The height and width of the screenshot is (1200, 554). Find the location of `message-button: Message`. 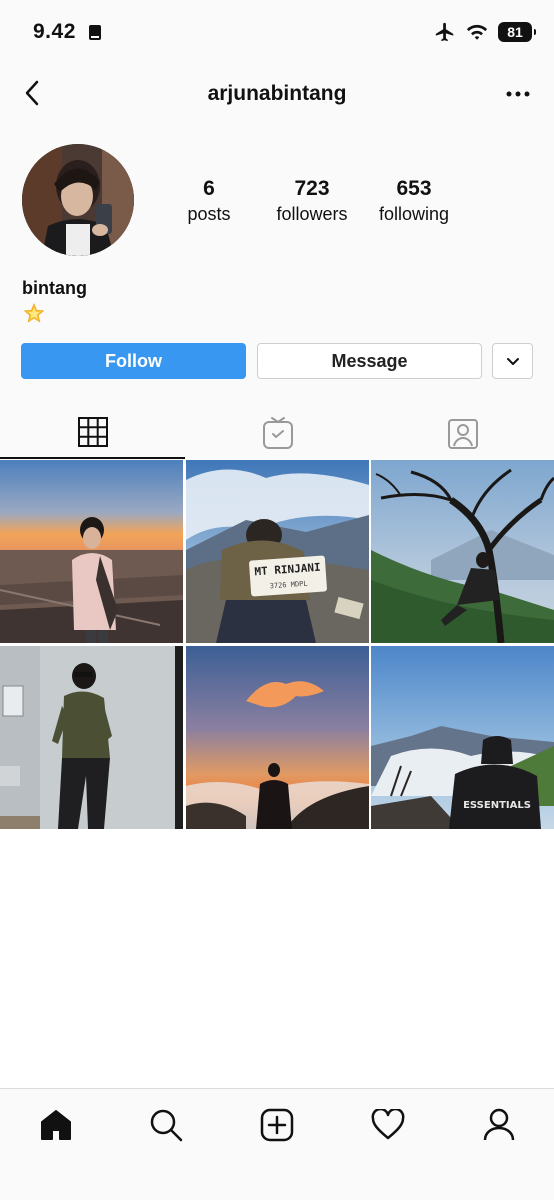

message-button: Message is located at coordinates (369, 361).